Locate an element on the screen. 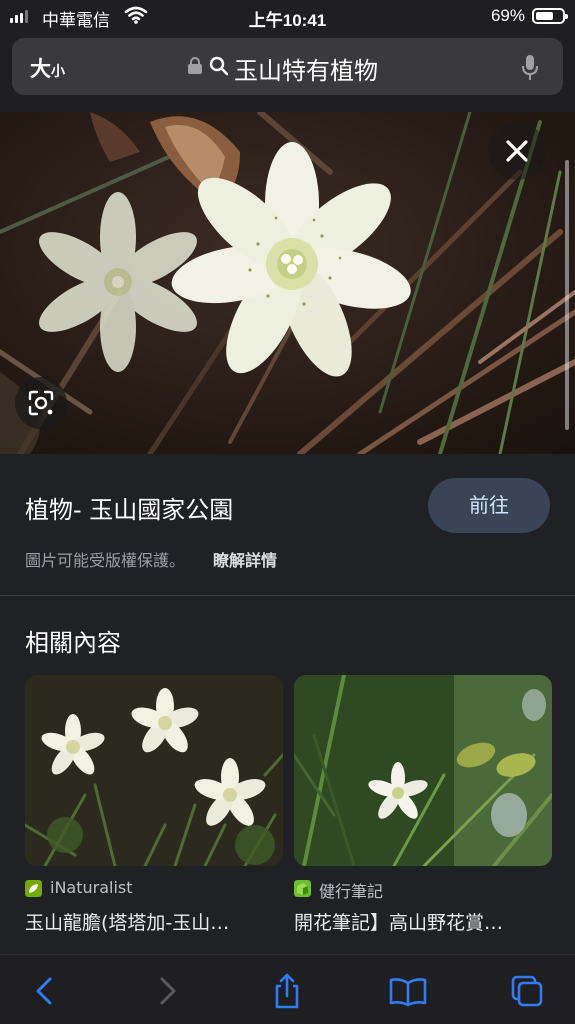 The image size is (575, 1024). bottom-toolbar is located at coordinates (287, 989).